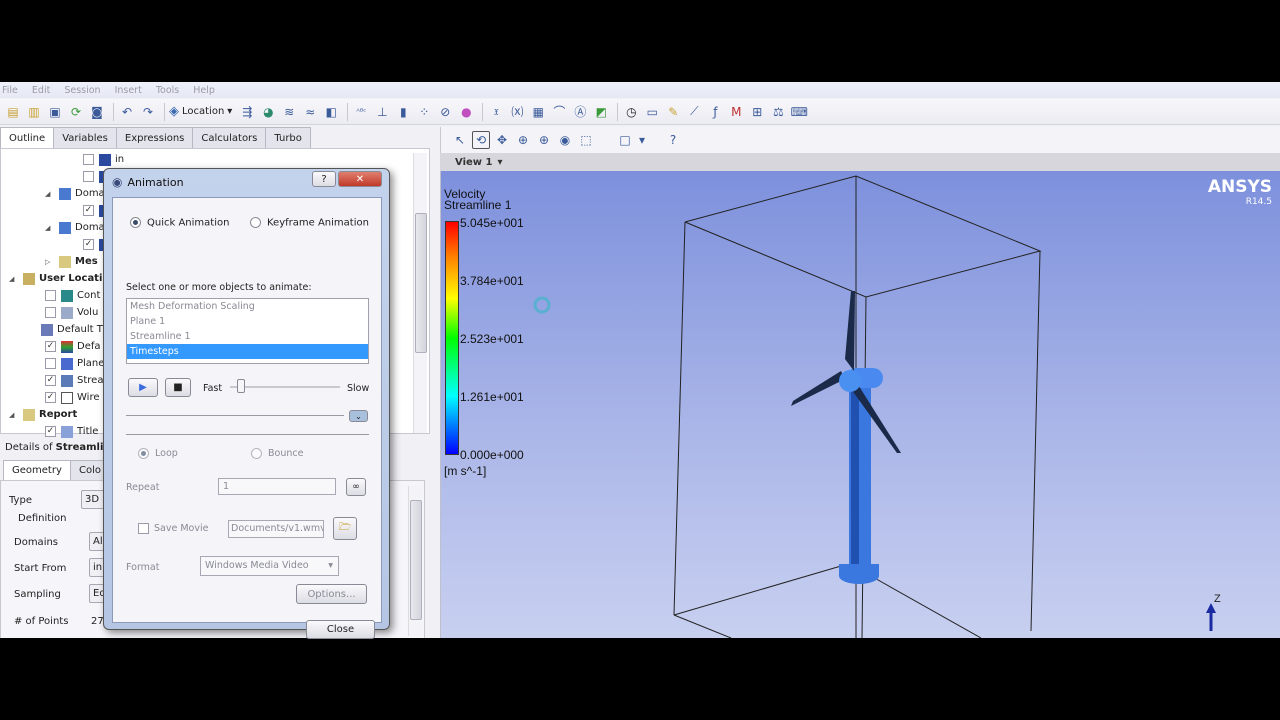  Describe the element at coordinates (97, 621) in the screenshot. I see `points-field: 27` at that location.